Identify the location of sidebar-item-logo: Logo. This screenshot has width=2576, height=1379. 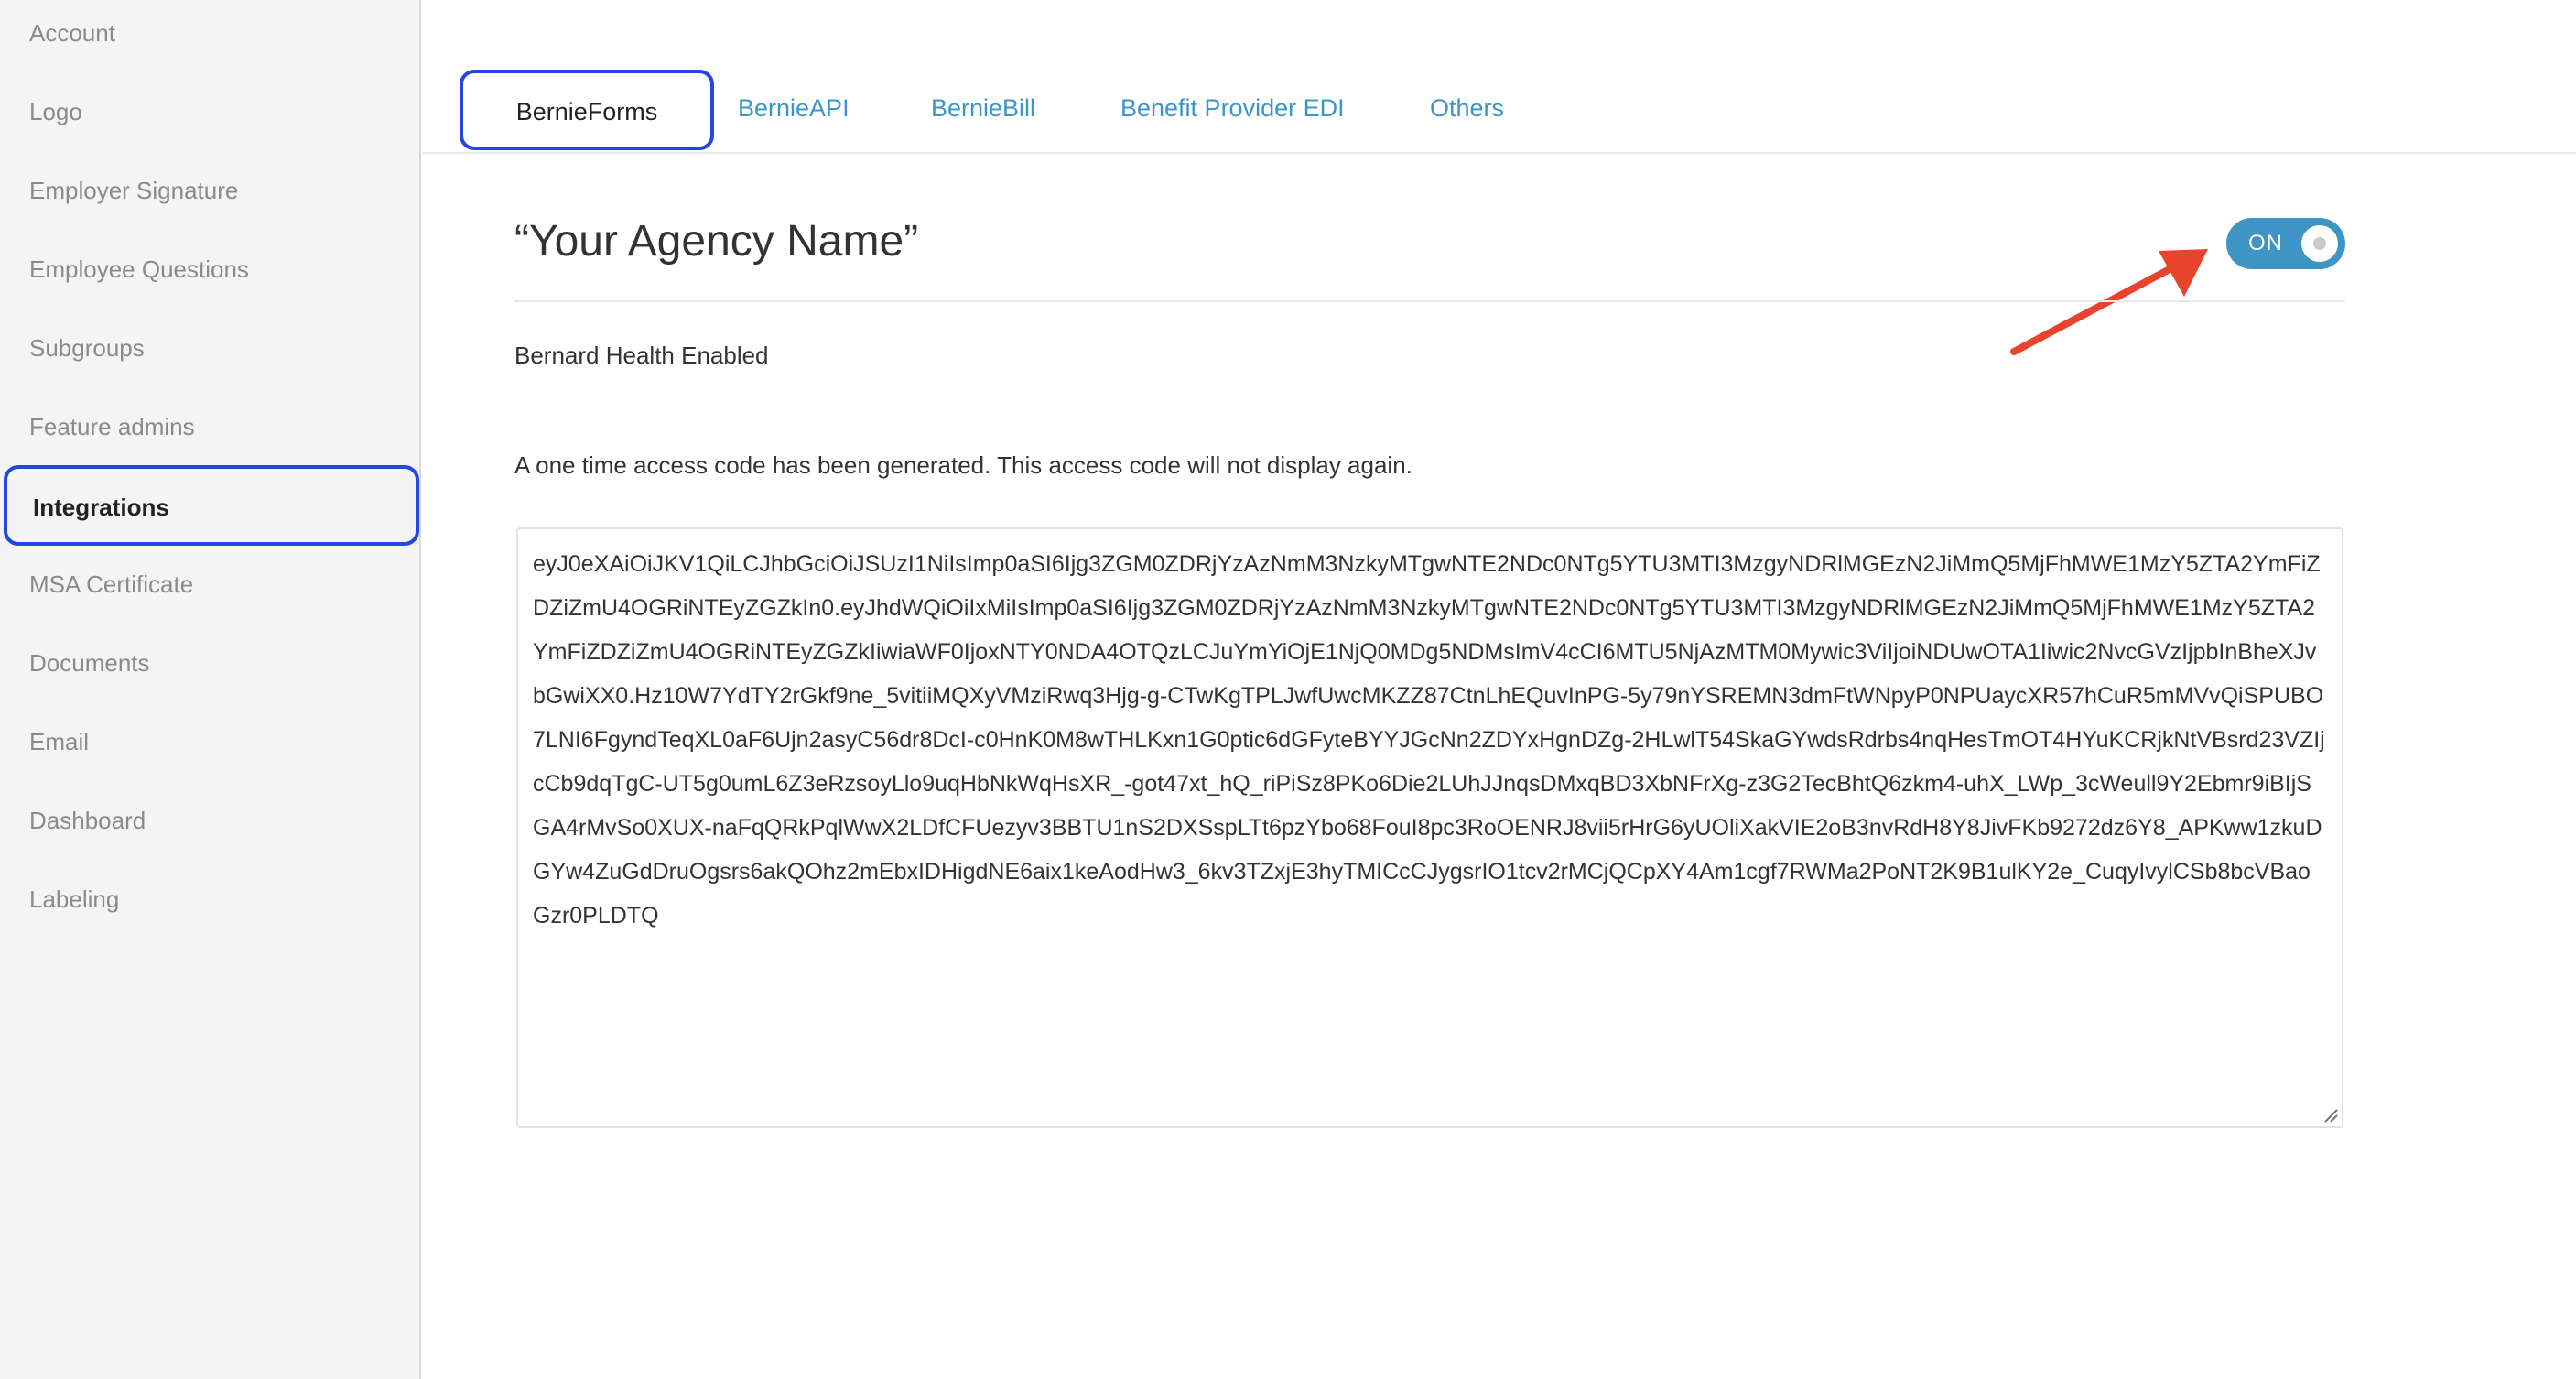
(56, 111).